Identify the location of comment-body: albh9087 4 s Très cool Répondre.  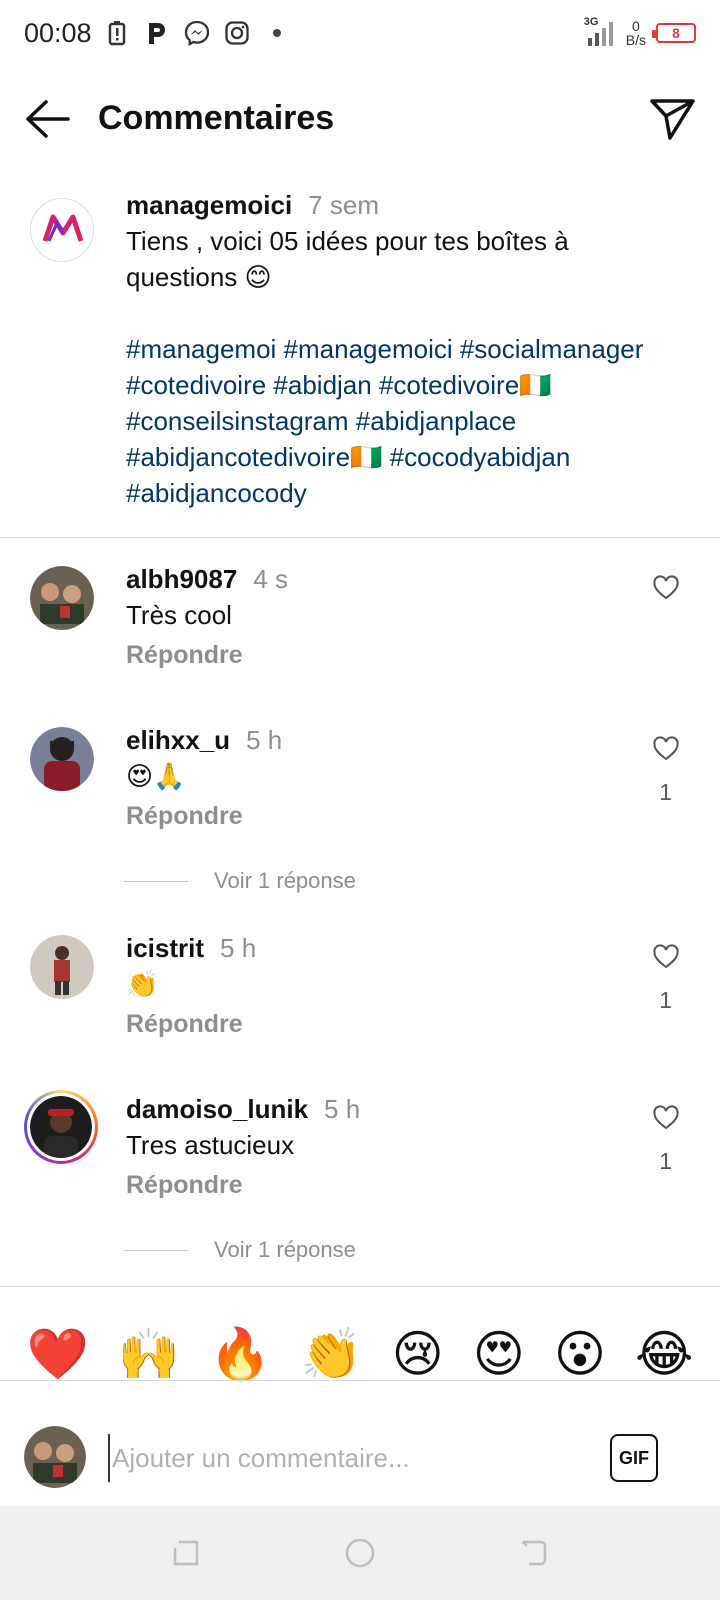
(386, 617).